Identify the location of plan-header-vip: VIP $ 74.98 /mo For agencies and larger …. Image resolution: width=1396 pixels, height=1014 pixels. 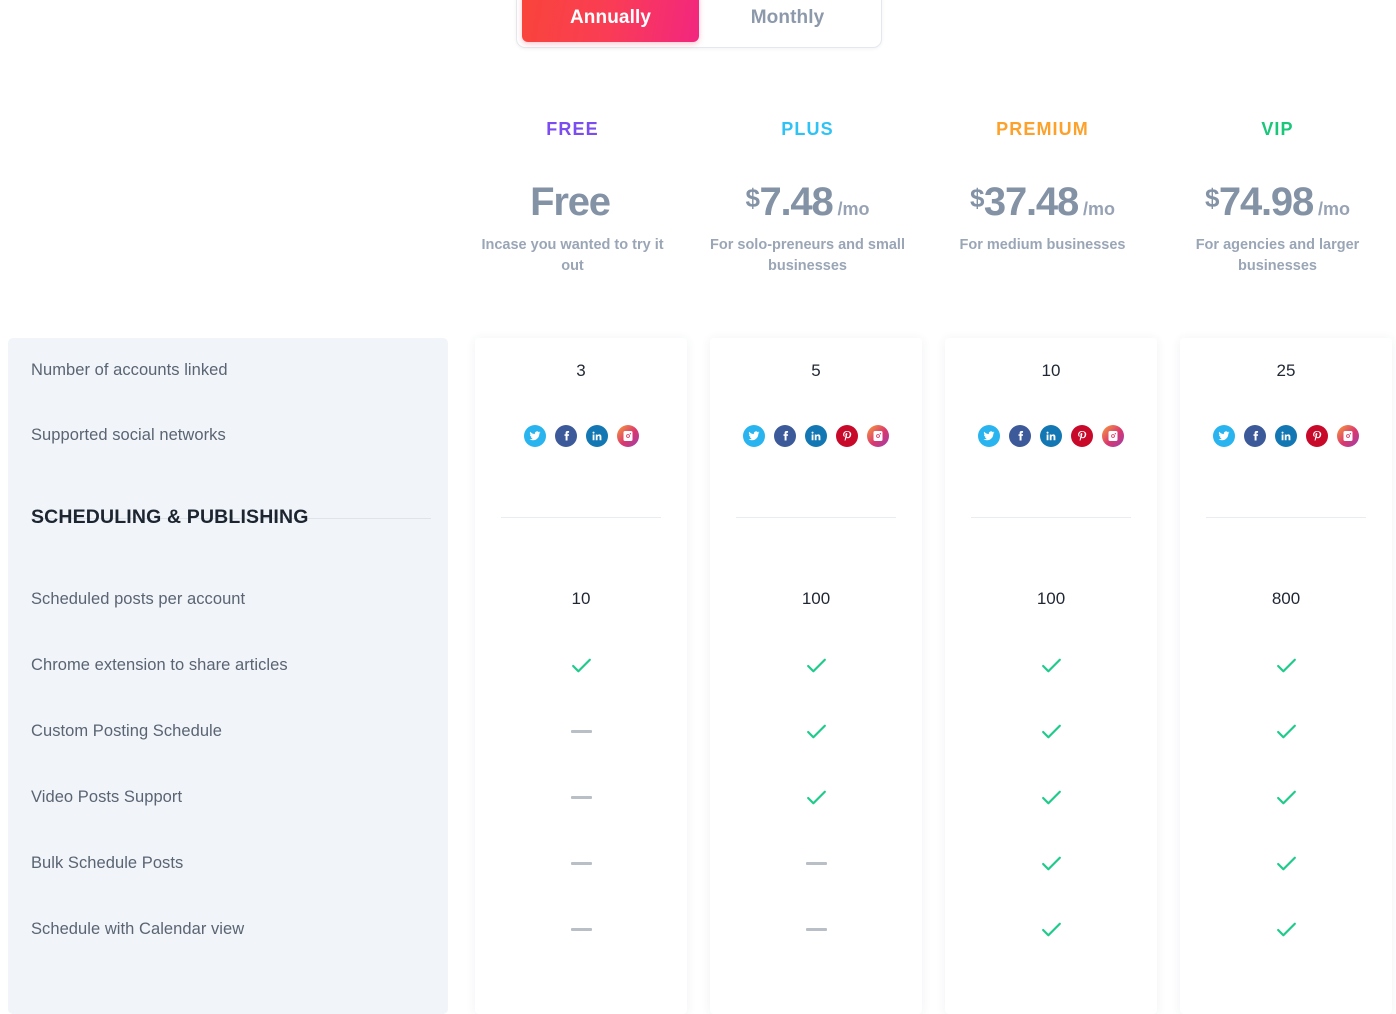
(1277, 198).